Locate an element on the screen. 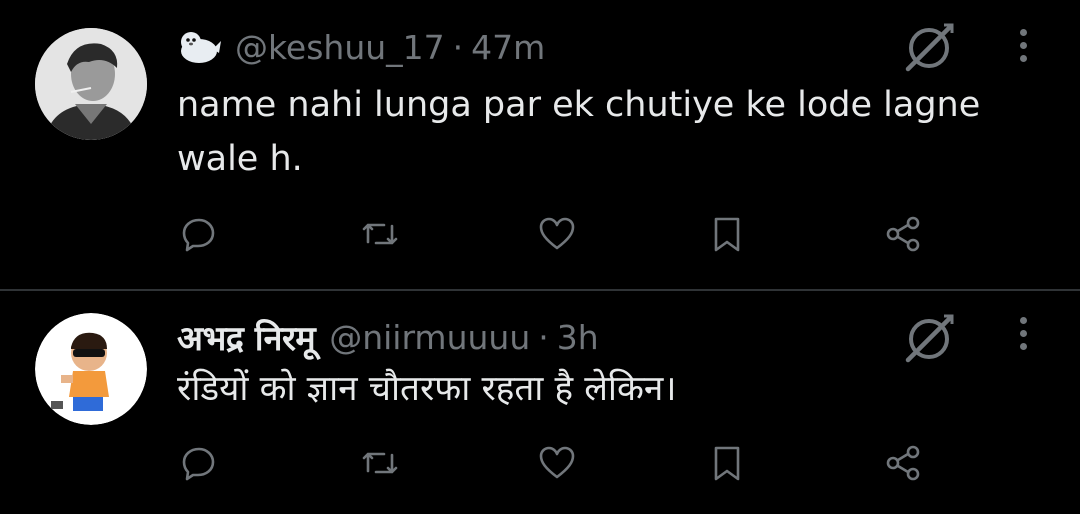 The width and height of the screenshot is (1080, 514). tweet-header: अभद्र निरमू @niirmuuuu · 3h is located at coordinates (388, 337).